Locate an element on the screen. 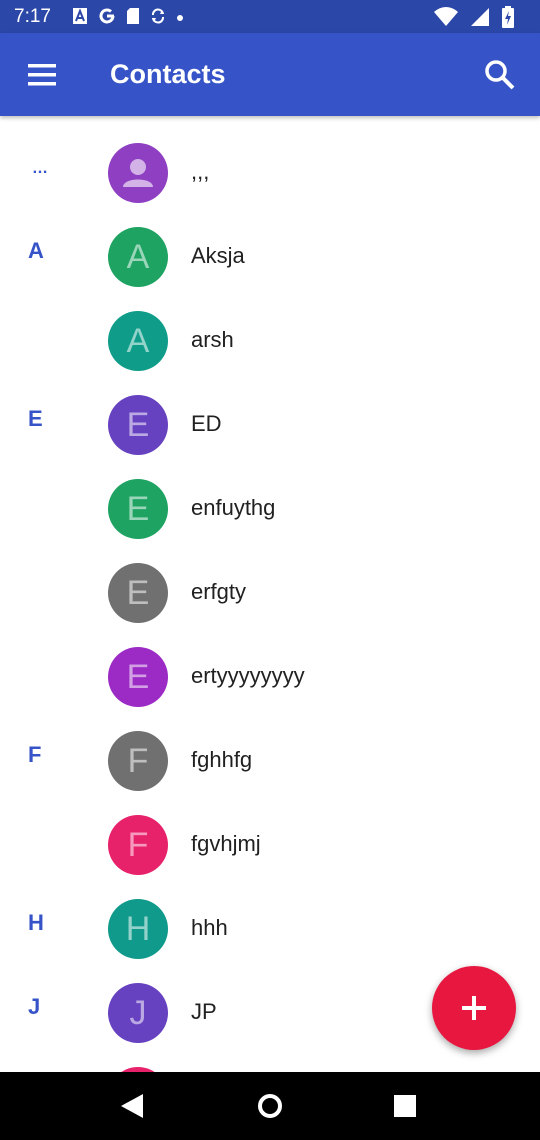 This screenshot has width=540, height=1140. notification-a-icon is located at coordinates (80, 16).